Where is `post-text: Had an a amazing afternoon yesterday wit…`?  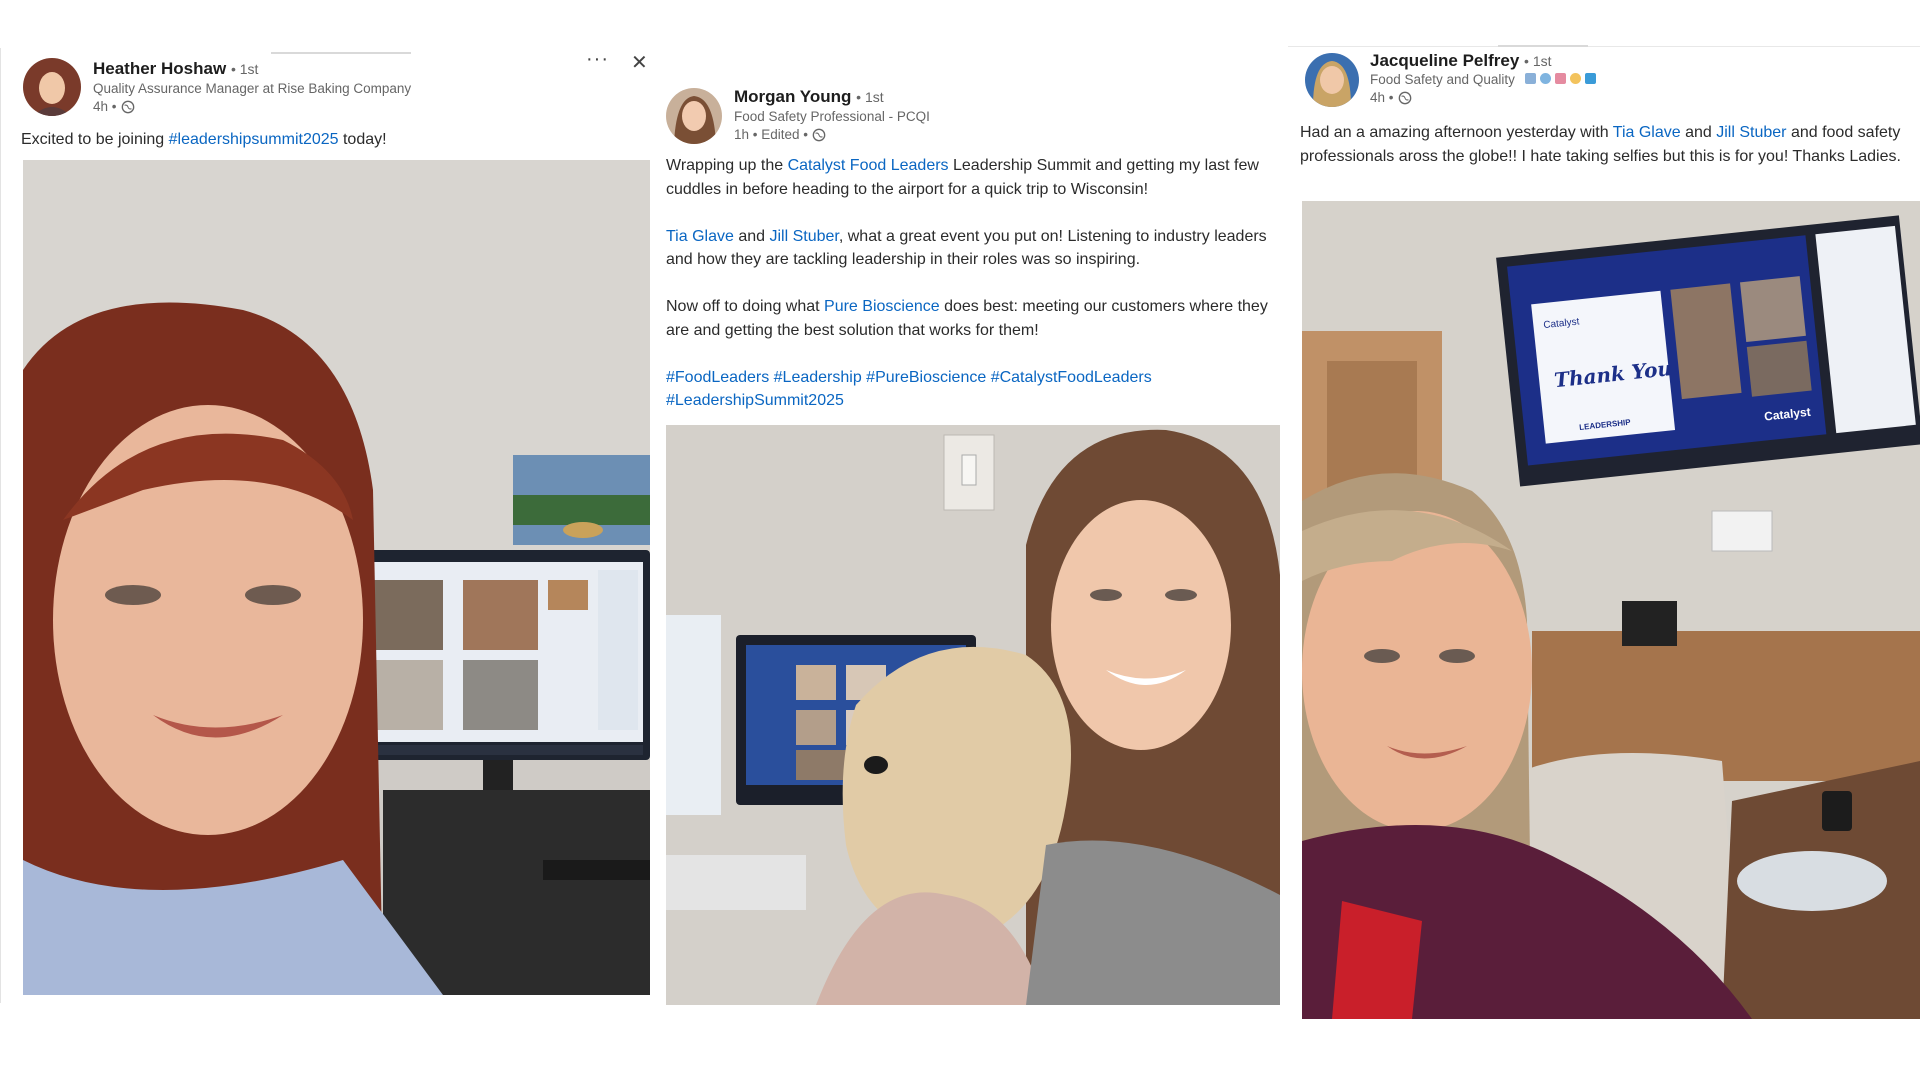
post-text: Had an a amazing afternoon yesterday wit… is located at coordinates (1606, 144).